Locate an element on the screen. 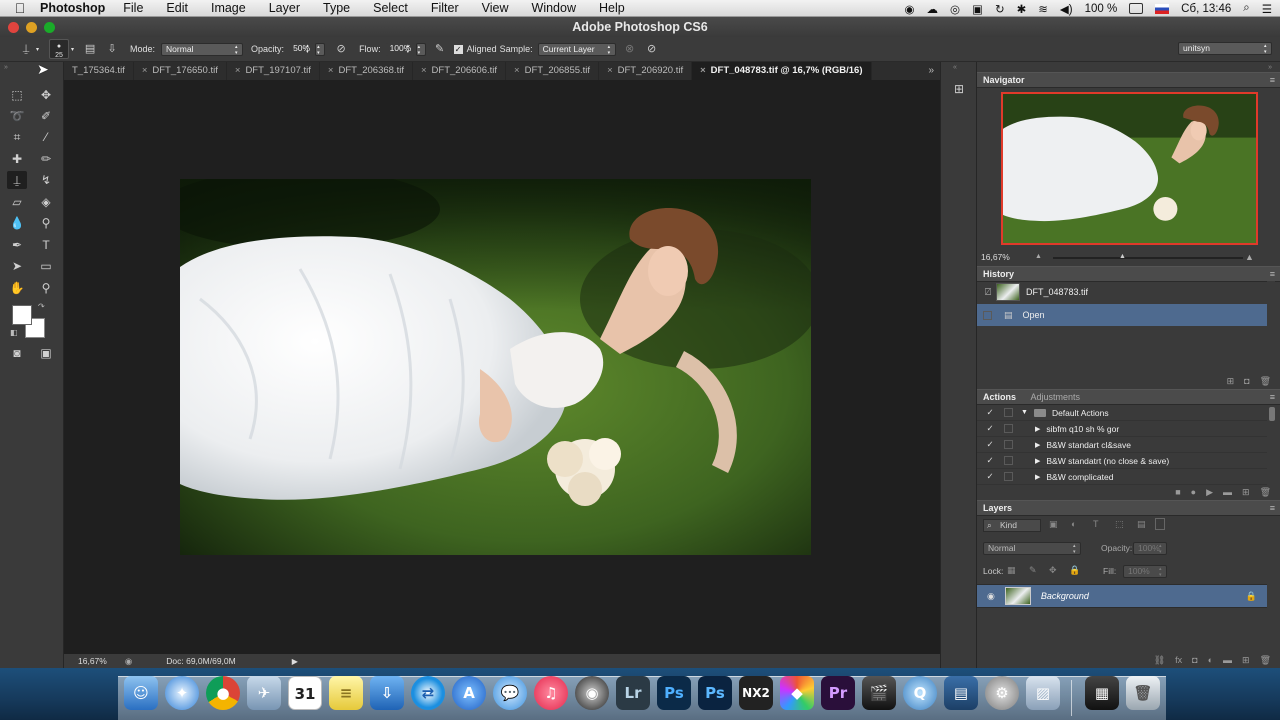 The height and width of the screenshot is (720, 1280). action-row: ✓ ▶ B&W standart cl&save is located at coordinates (1122, 445).